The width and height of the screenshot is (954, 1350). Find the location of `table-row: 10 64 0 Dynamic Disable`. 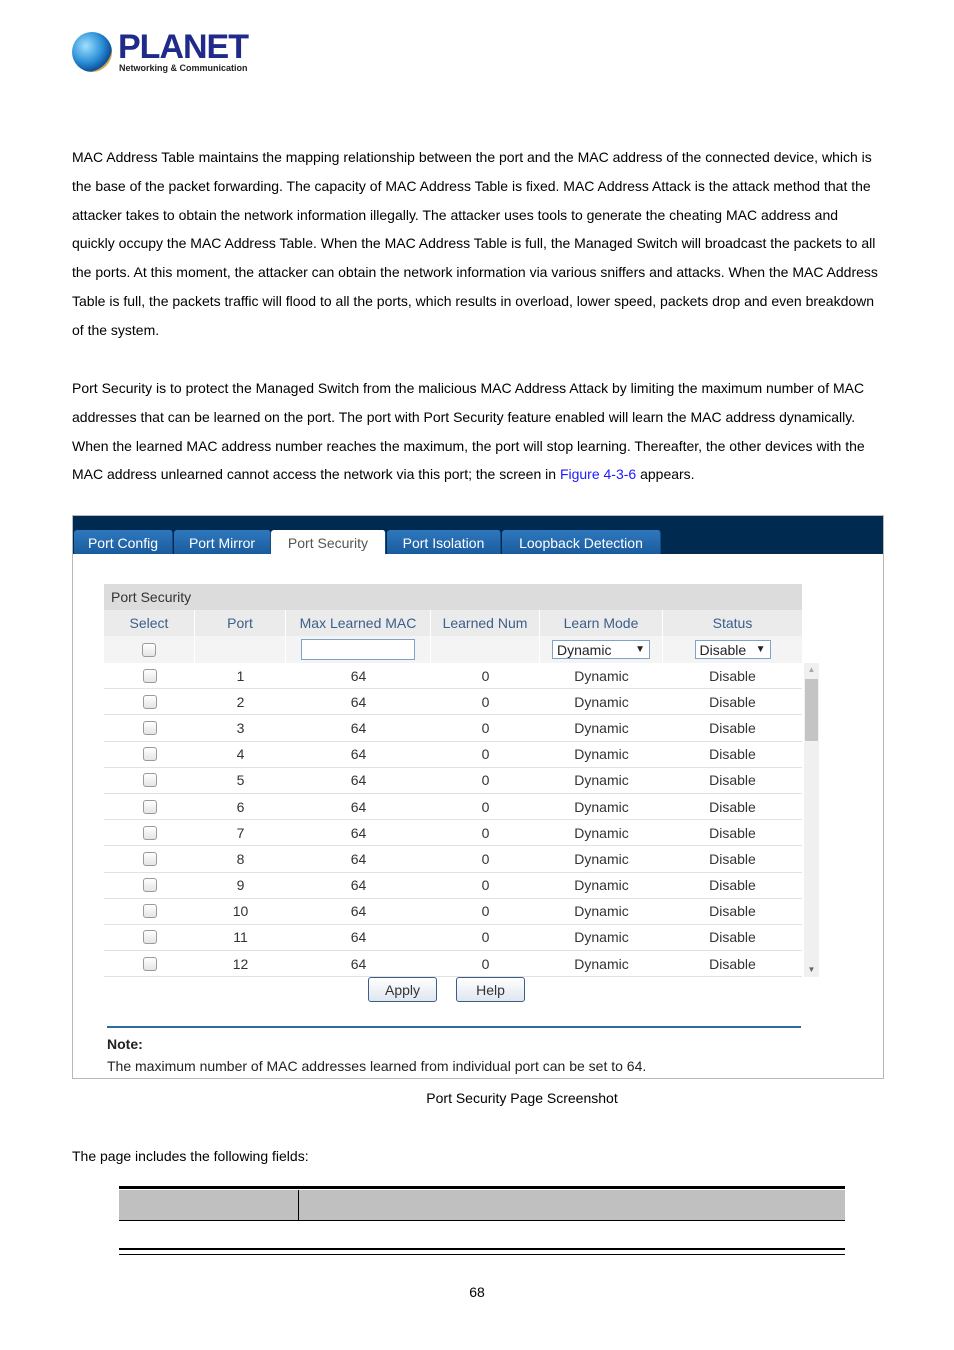

table-row: 10 64 0 Dynamic Disable is located at coordinates (453, 911).